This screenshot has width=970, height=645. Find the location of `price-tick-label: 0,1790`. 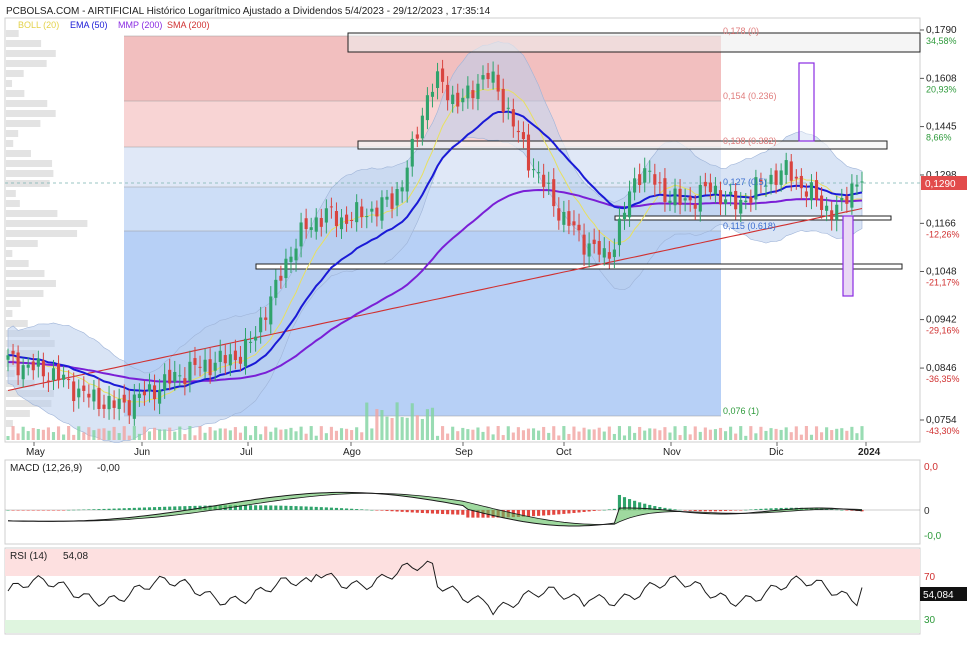

price-tick-label: 0,1790 is located at coordinates (941, 30).